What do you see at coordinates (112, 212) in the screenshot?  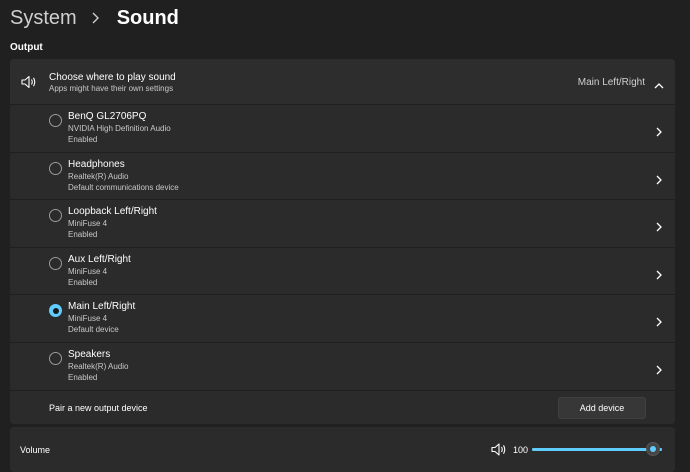 I see `device-name: Loopback Left/Right` at bounding box center [112, 212].